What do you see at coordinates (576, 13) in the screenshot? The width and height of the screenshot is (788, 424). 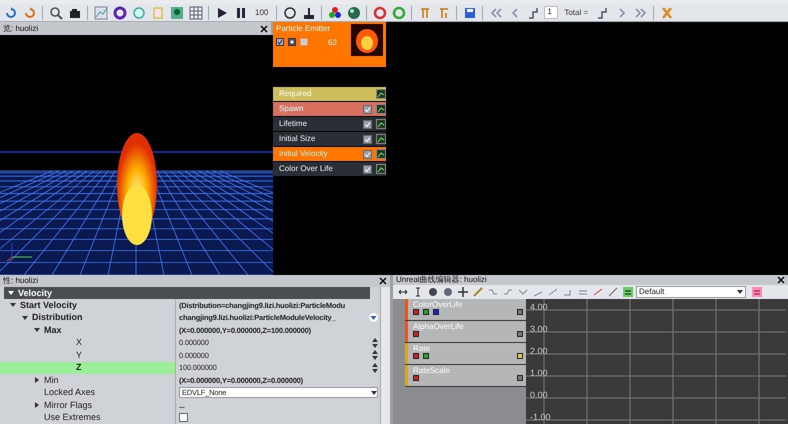 I see `lod-total-label: Total =` at bounding box center [576, 13].